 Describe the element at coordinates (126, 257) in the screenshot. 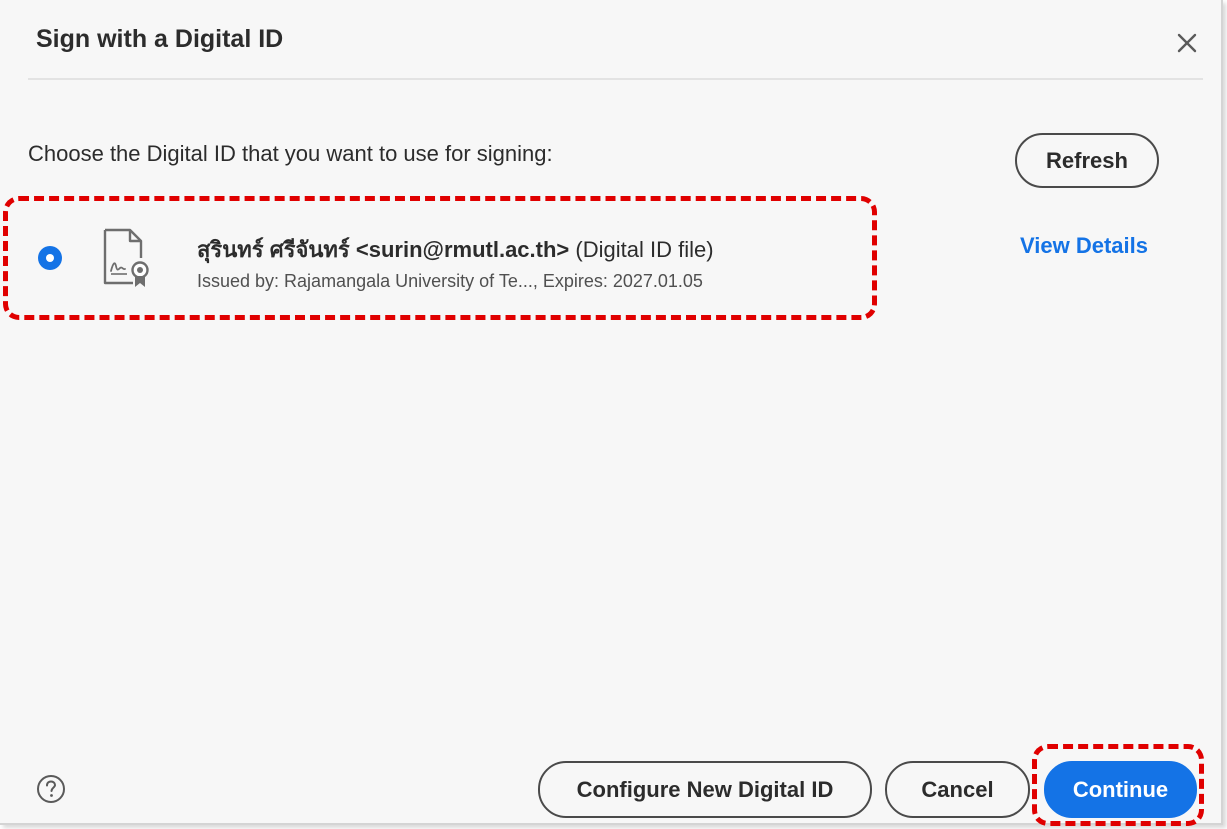

I see `certificate-file-icon` at that location.